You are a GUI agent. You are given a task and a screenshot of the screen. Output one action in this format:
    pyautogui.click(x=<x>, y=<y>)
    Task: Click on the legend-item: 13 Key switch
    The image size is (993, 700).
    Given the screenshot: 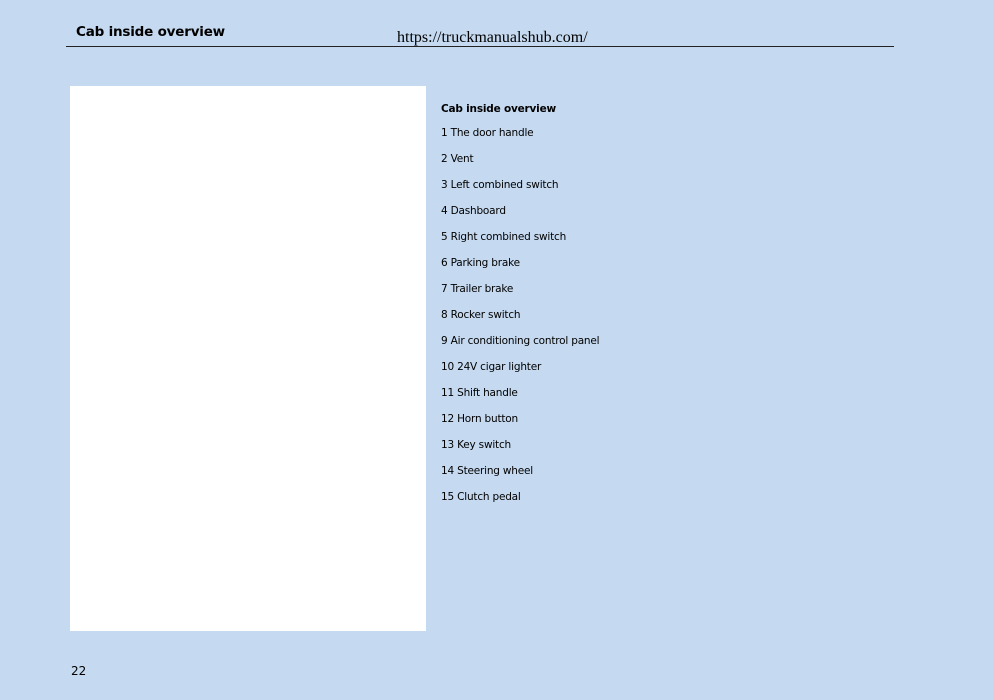 What is the action you would take?
    pyautogui.click(x=476, y=445)
    